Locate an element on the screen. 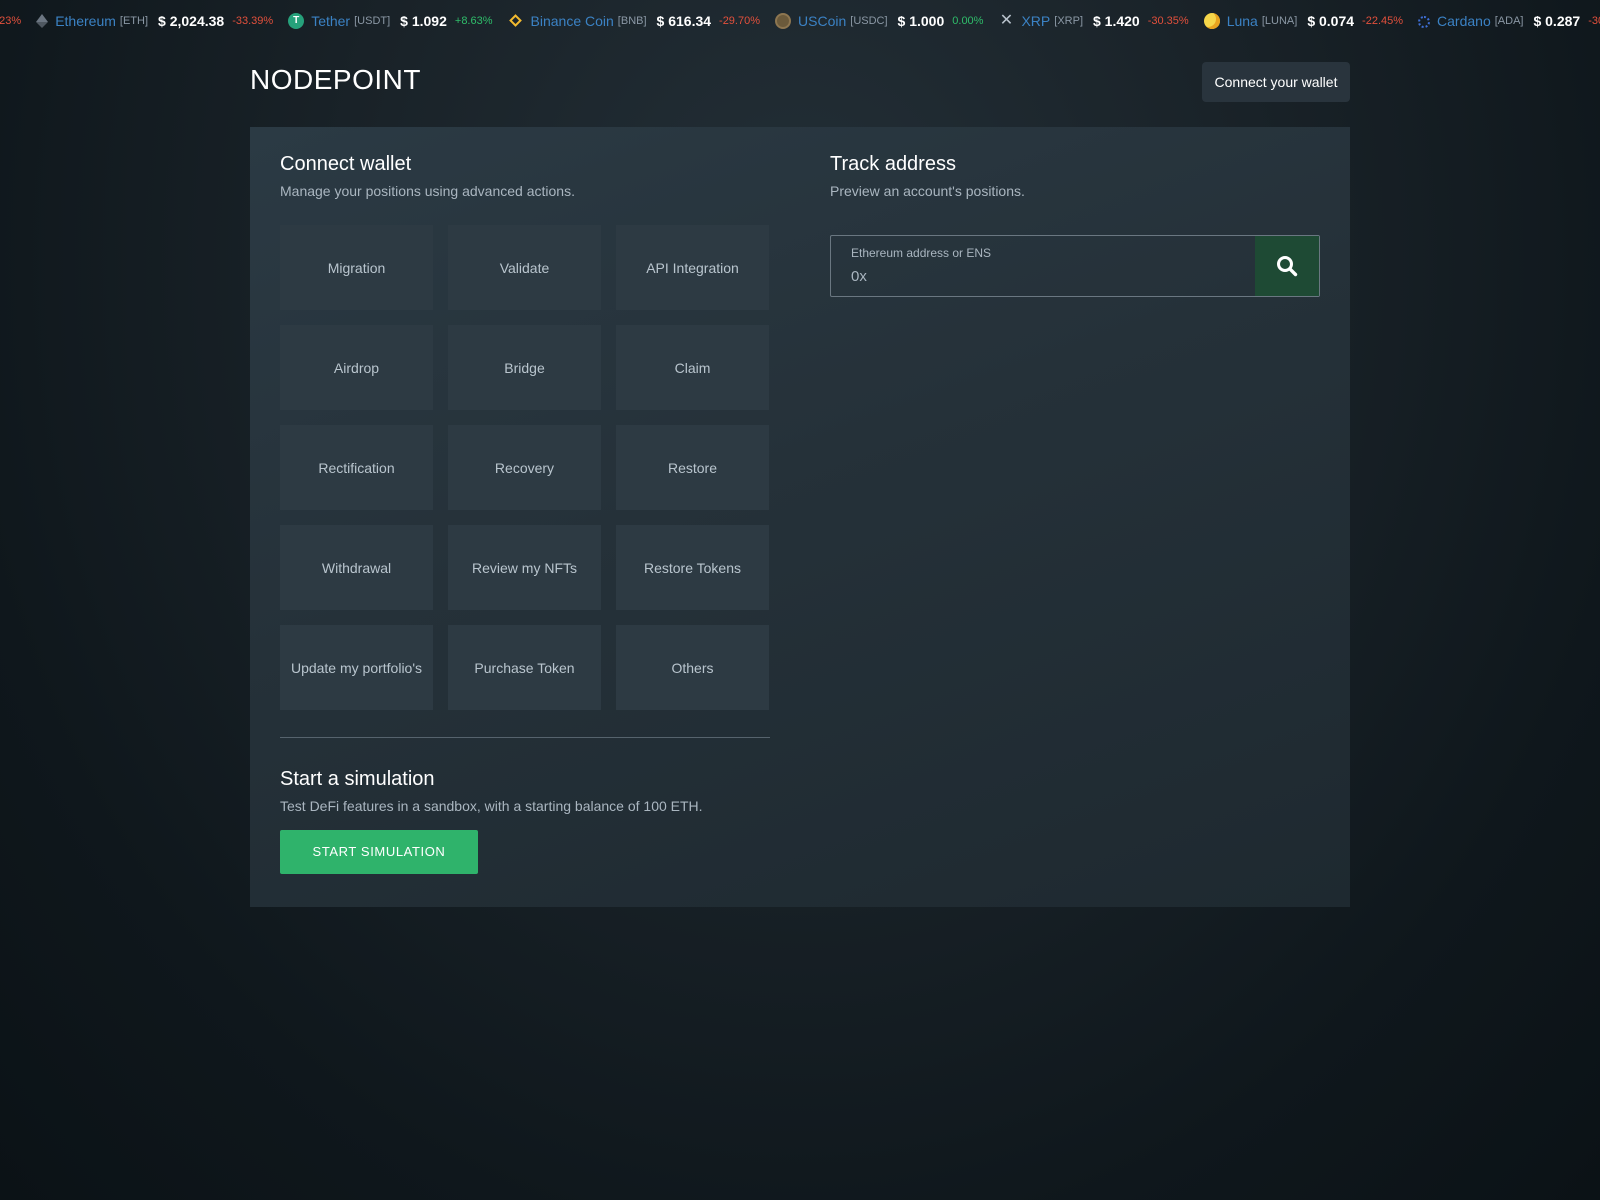  action-tile-restore: Restore is located at coordinates (692, 467).